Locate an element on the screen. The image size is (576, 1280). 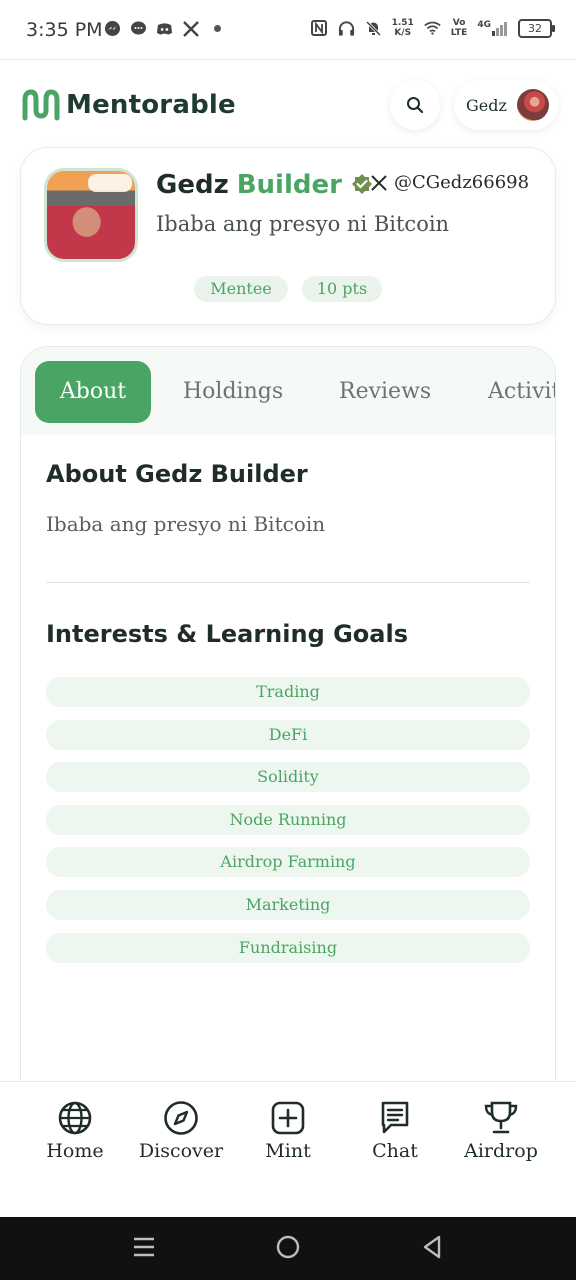
volte-bottom: LTE is located at coordinates (459, 33).